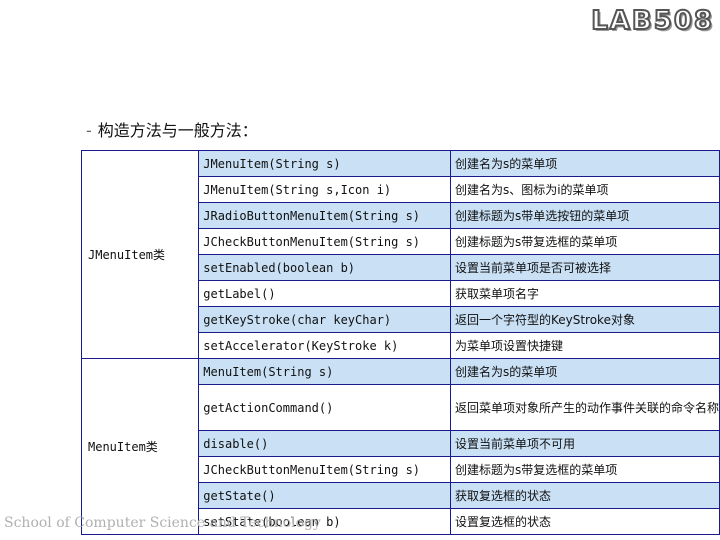 Image resolution: width=720 pixels, height=540 pixels. What do you see at coordinates (177, 130) in the screenshot?
I see `heading-text: 构造方法与一般方法：` at bounding box center [177, 130].